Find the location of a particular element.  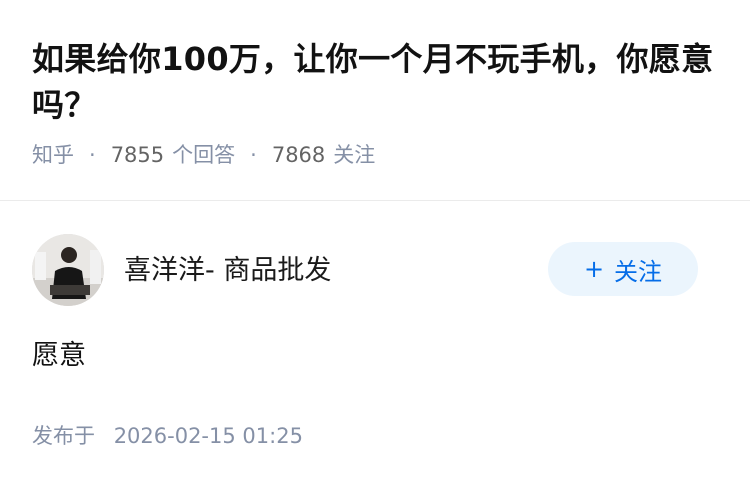

follow-button-label: 关注 is located at coordinates (638, 271).